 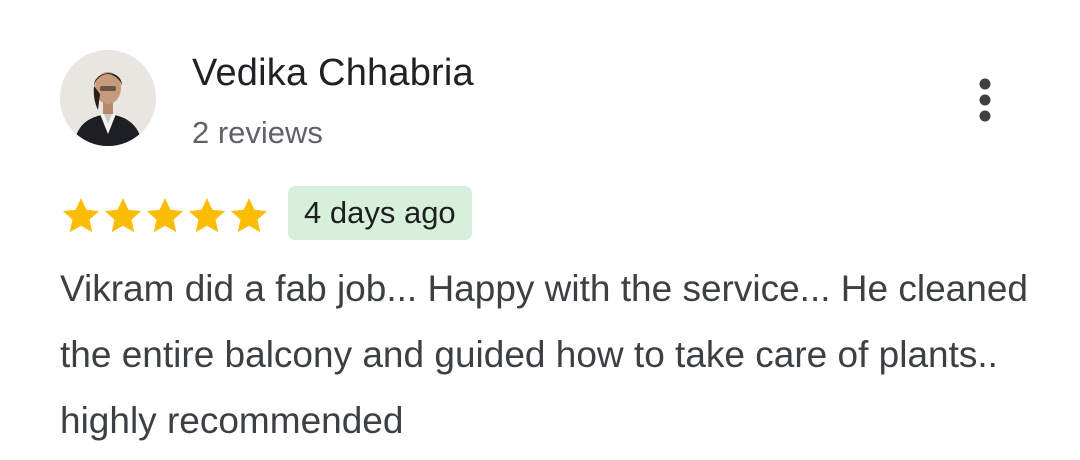 I want to click on avatar-photo, so click(x=108, y=98).